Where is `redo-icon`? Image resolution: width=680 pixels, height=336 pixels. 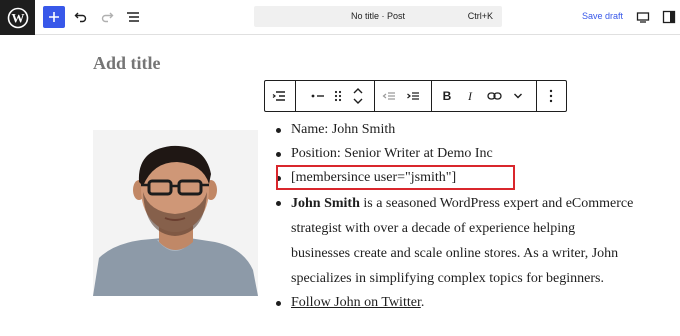
redo-icon is located at coordinates (107, 17).